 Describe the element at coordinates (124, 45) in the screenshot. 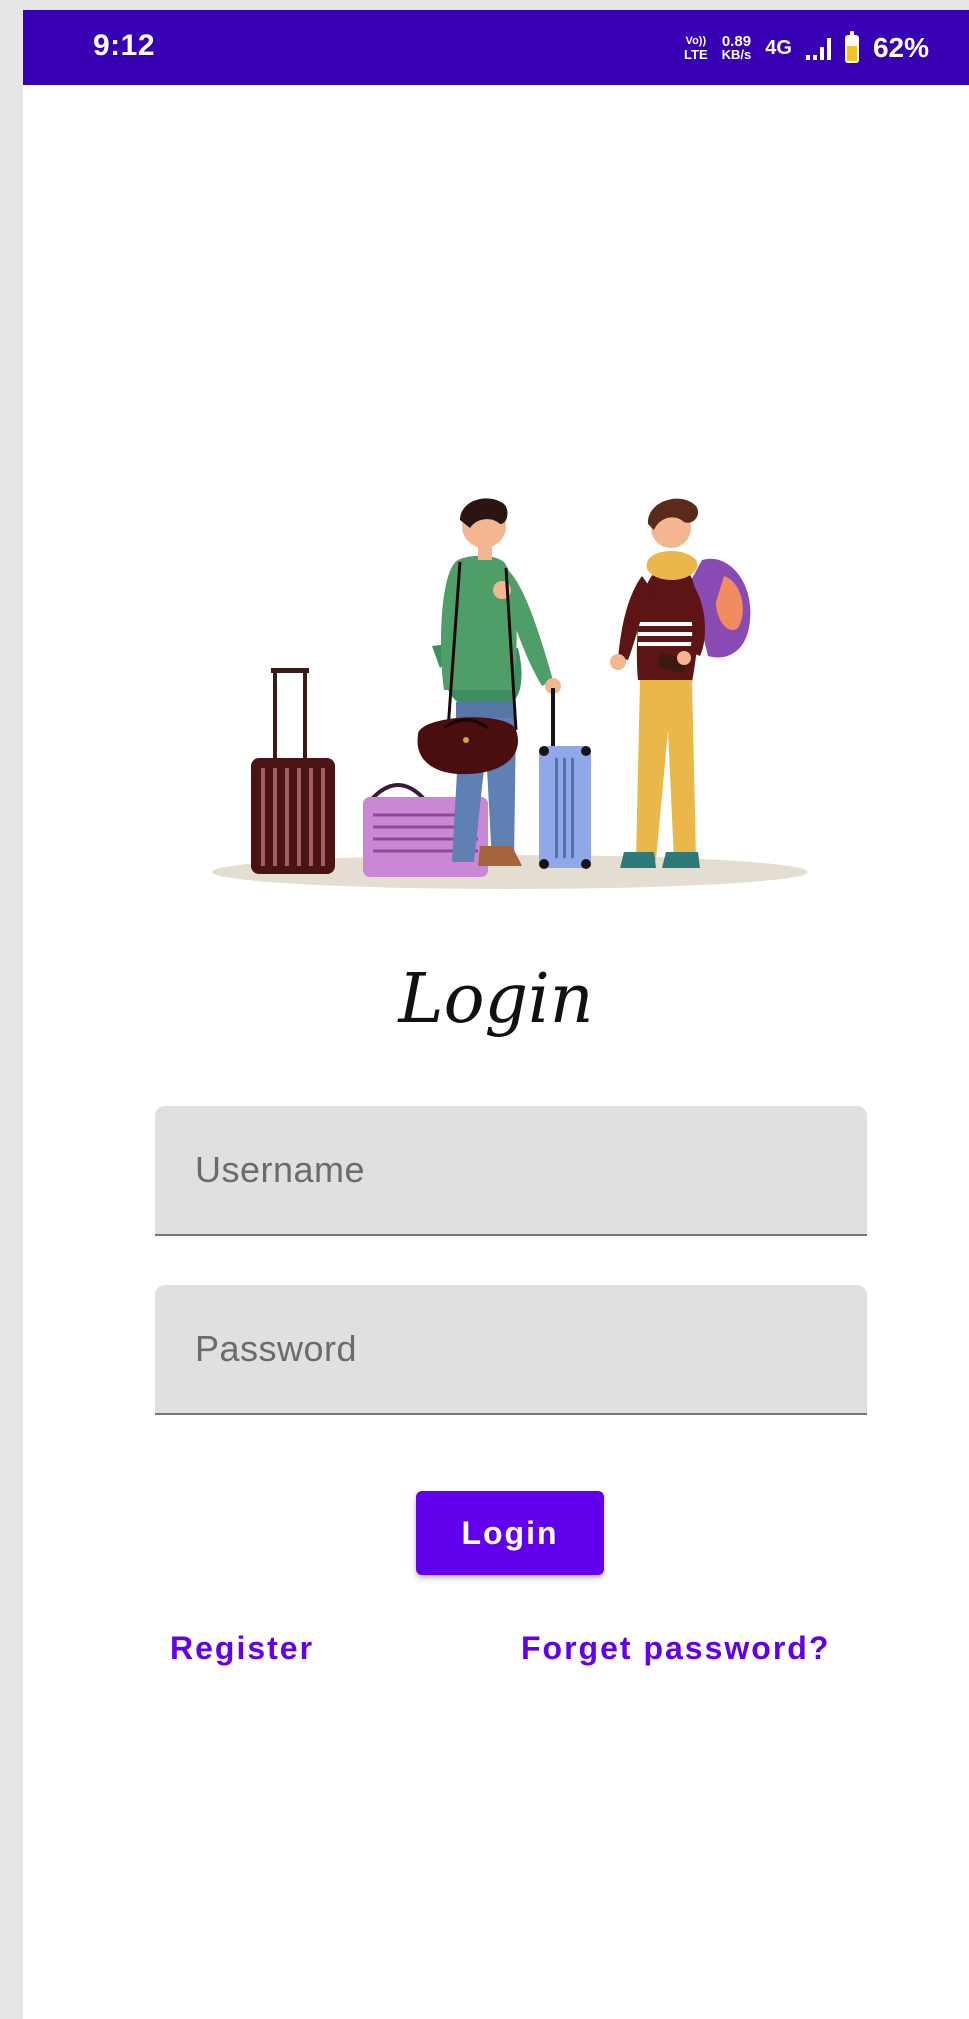

I see `status-time: 9:12` at that location.